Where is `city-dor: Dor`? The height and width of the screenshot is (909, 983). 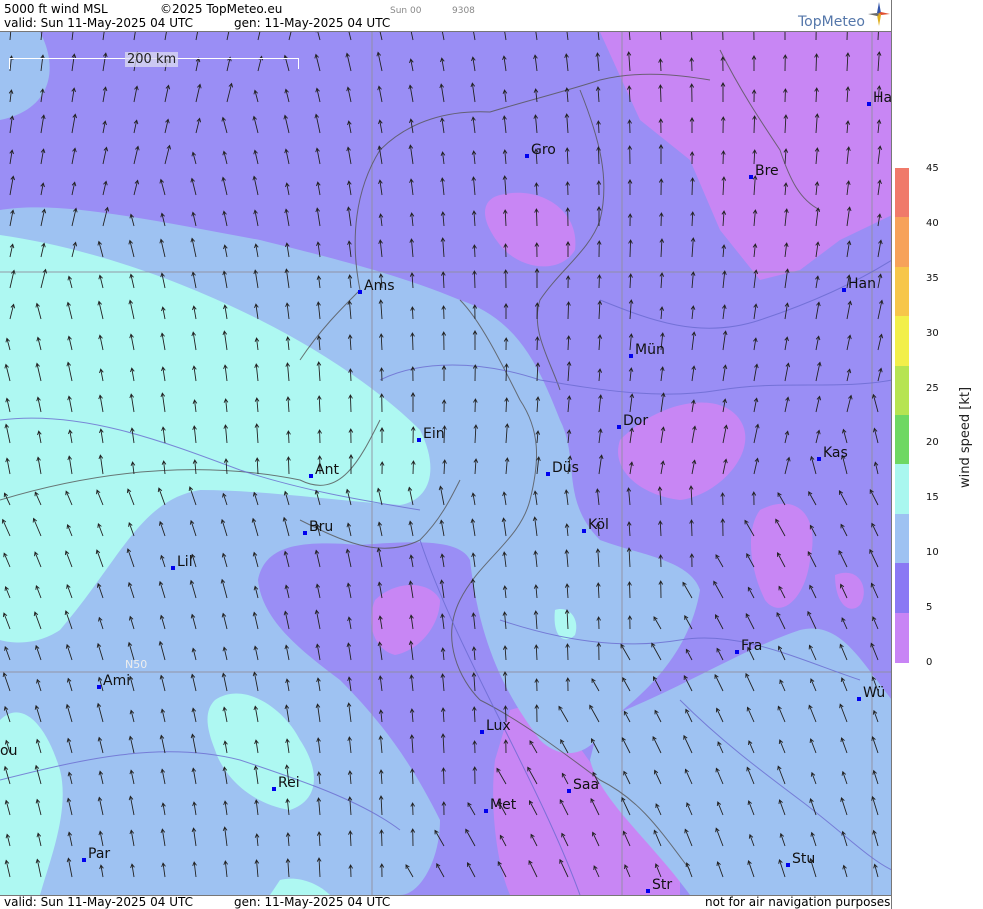 city-dor: Dor is located at coordinates (633, 421).